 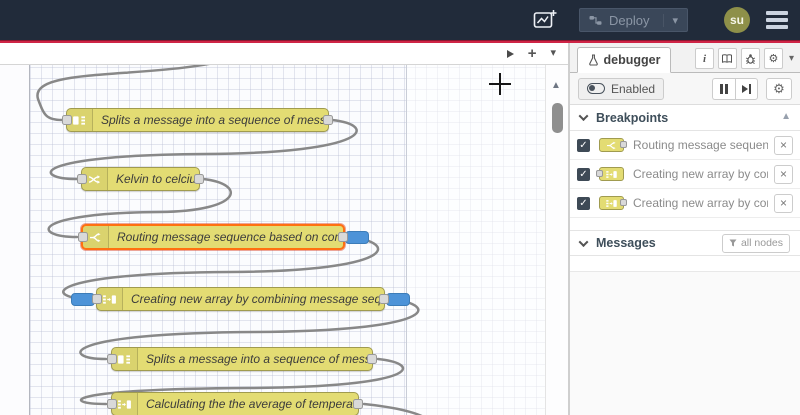 What do you see at coordinates (532, 53) in the screenshot?
I see `add-flow-button: +` at bounding box center [532, 53].